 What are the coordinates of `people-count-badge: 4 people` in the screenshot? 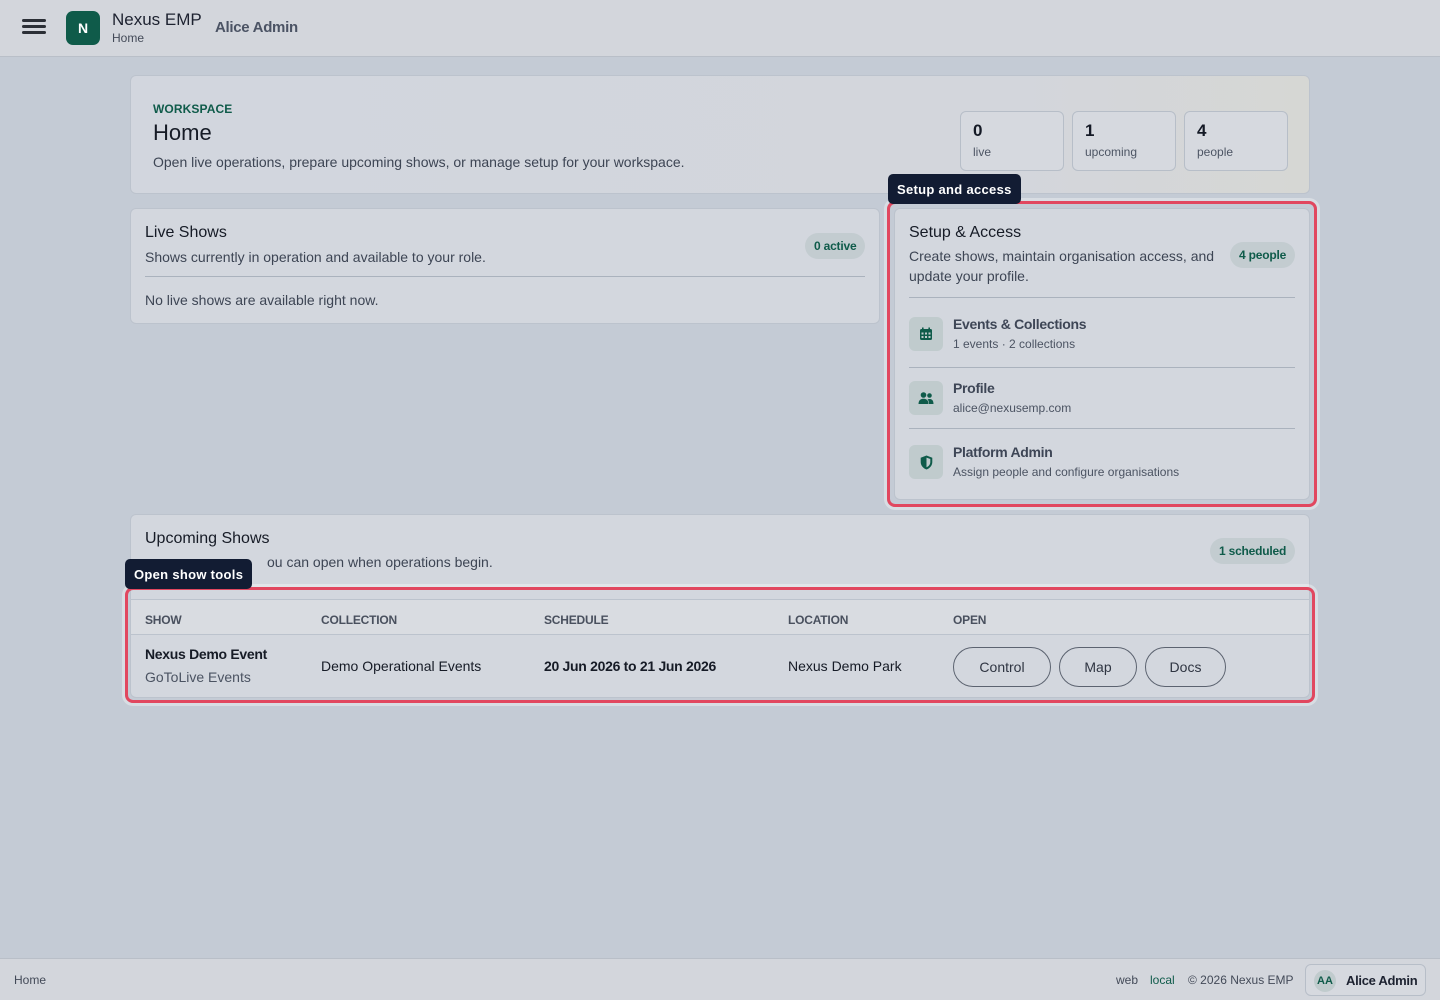 It's located at (1263, 255).